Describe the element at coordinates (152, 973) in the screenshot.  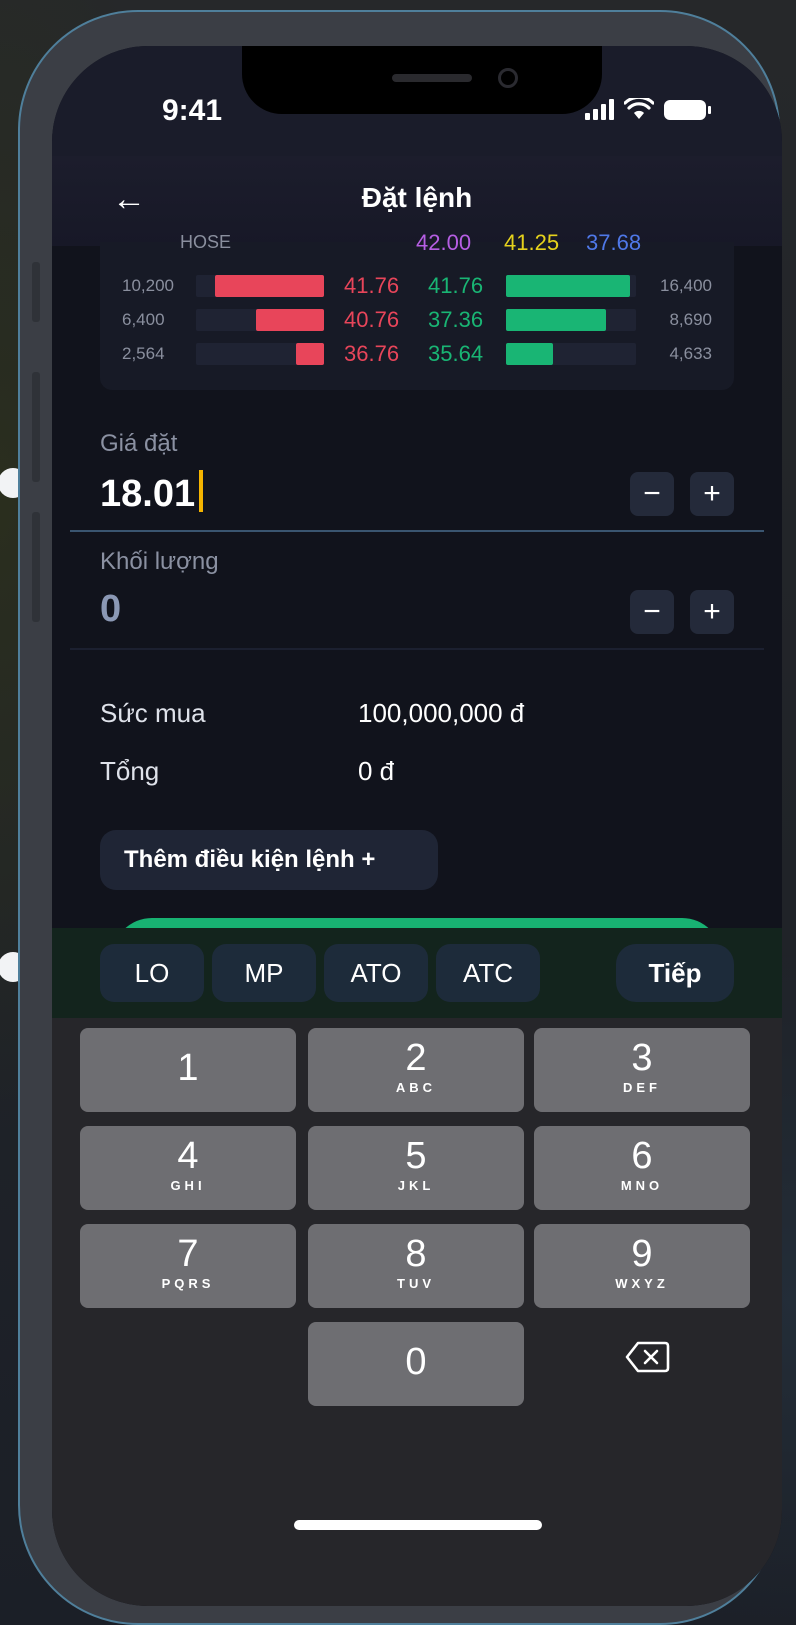
I see `order-type-lo: LO` at that location.